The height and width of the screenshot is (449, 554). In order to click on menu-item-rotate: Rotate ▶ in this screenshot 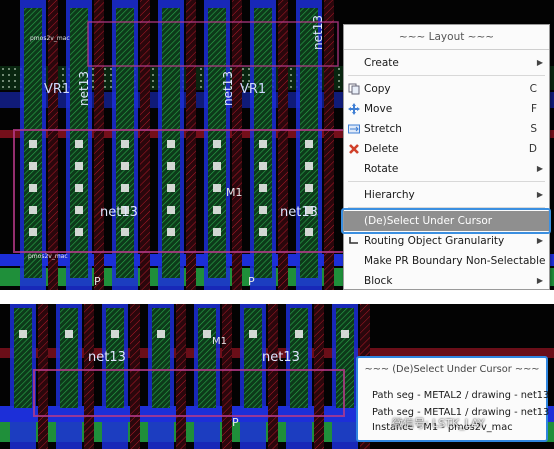, I will do `click(446, 169)`.